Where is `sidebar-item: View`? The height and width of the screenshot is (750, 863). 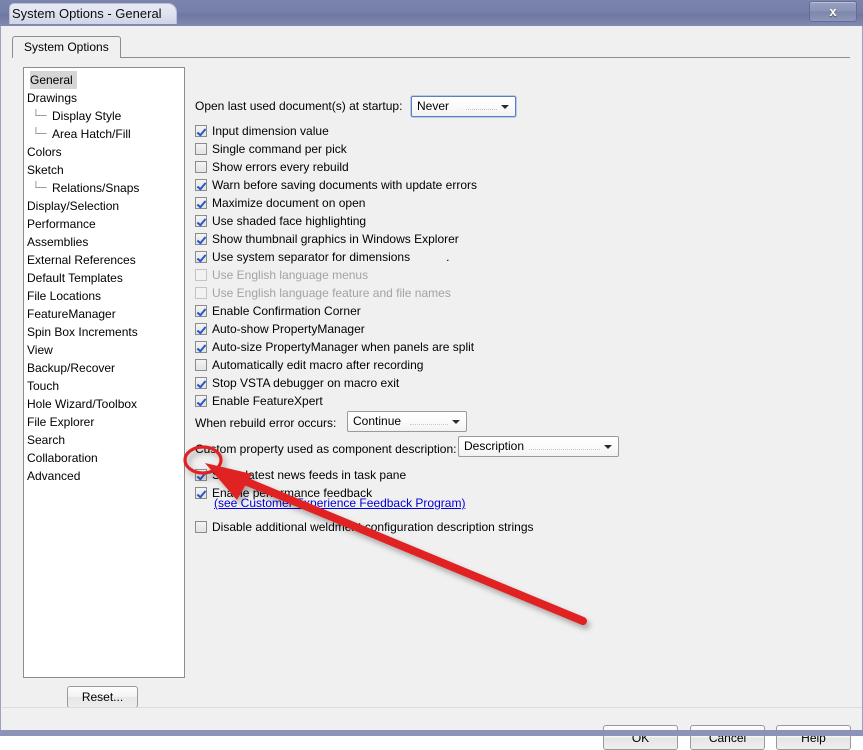
sidebar-item: View is located at coordinates (104, 350).